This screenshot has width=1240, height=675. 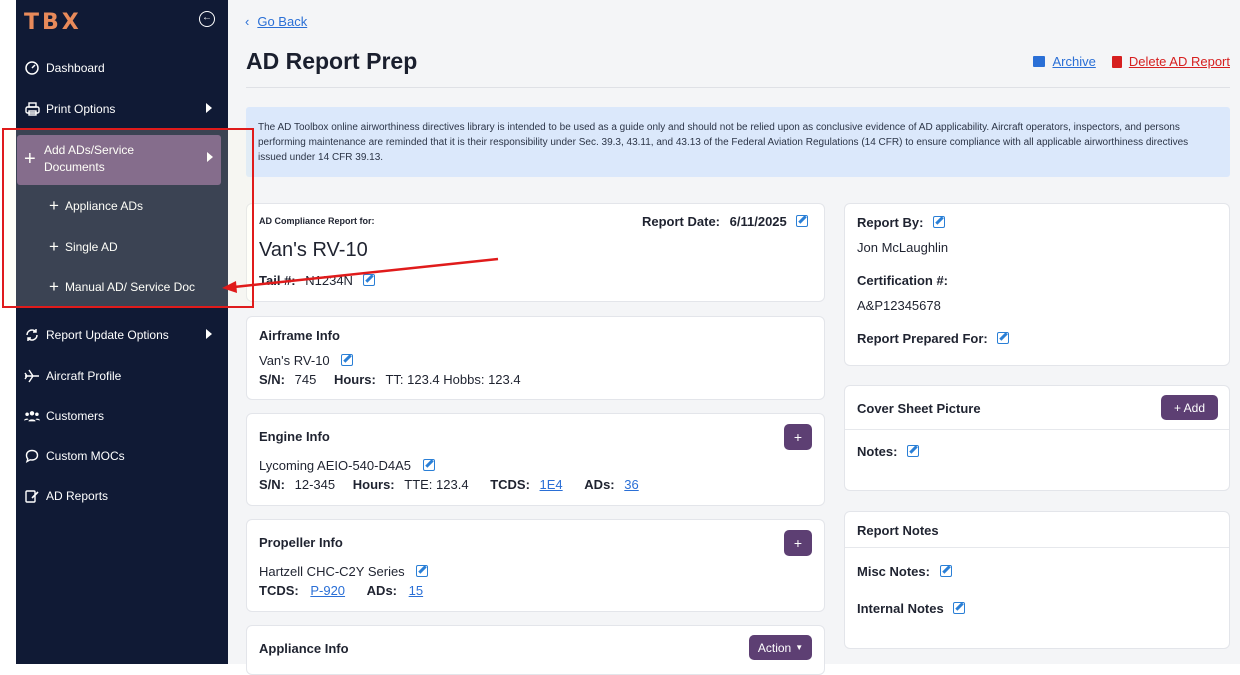 What do you see at coordinates (122, 68) in the screenshot?
I see `sidebar-item-dashboard: Dashboard` at bounding box center [122, 68].